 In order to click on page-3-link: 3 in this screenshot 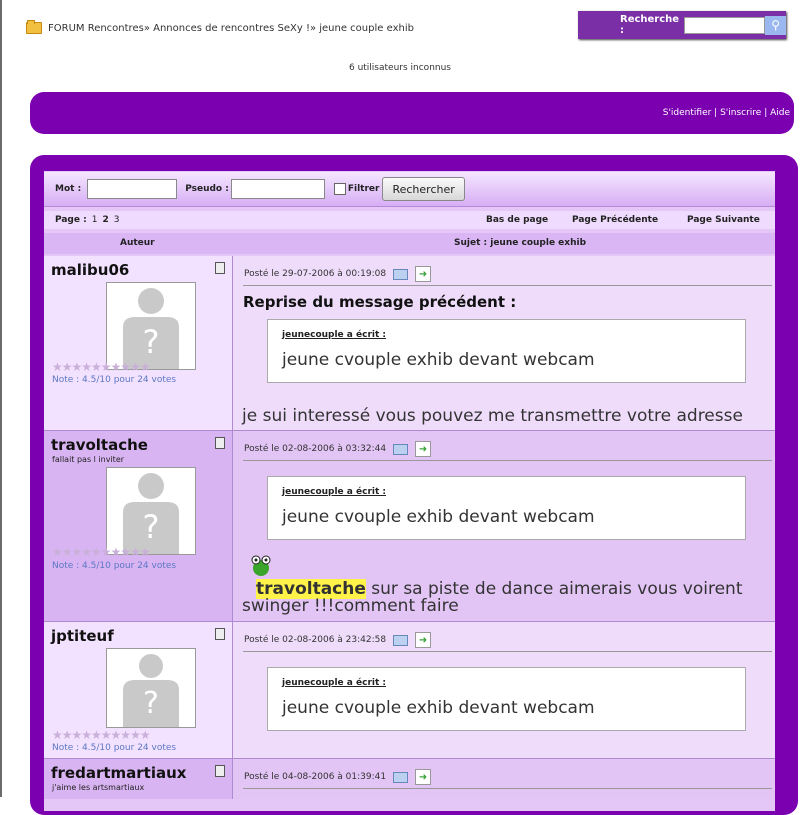, I will do `click(117, 220)`.